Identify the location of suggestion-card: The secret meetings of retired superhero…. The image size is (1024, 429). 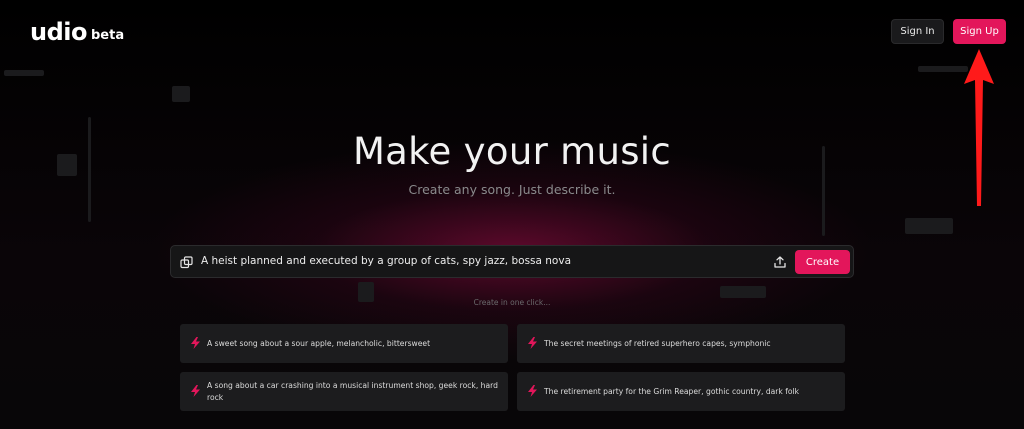
(681, 343).